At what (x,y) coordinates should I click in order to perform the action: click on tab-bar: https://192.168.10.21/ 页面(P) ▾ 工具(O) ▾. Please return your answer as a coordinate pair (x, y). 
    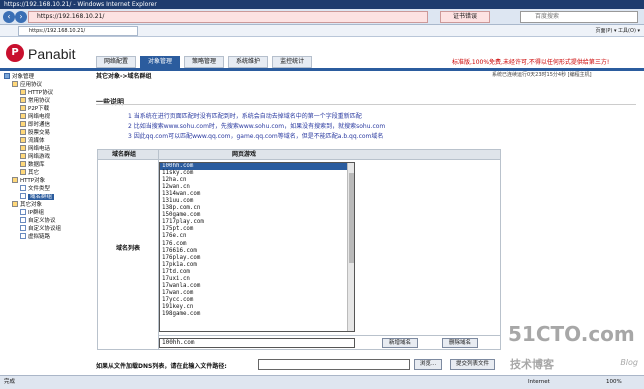
    Looking at the image, I should click on (322, 31).